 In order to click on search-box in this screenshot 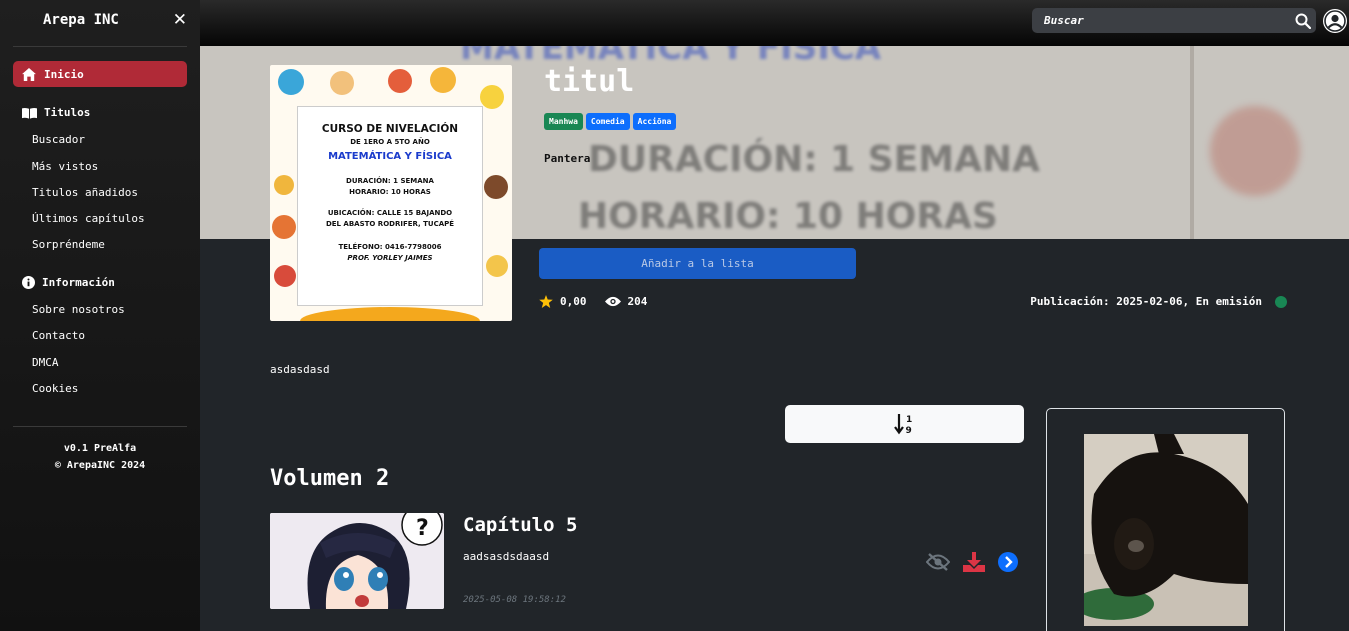, I will do `click(1174, 20)`.